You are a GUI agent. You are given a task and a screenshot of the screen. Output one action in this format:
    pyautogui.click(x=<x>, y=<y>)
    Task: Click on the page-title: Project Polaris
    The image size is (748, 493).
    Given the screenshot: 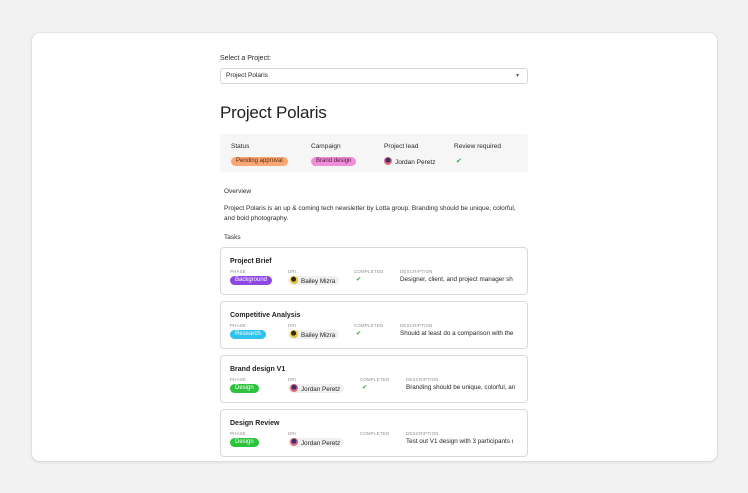 What is the action you would take?
    pyautogui.click(x=273, y=112)
    